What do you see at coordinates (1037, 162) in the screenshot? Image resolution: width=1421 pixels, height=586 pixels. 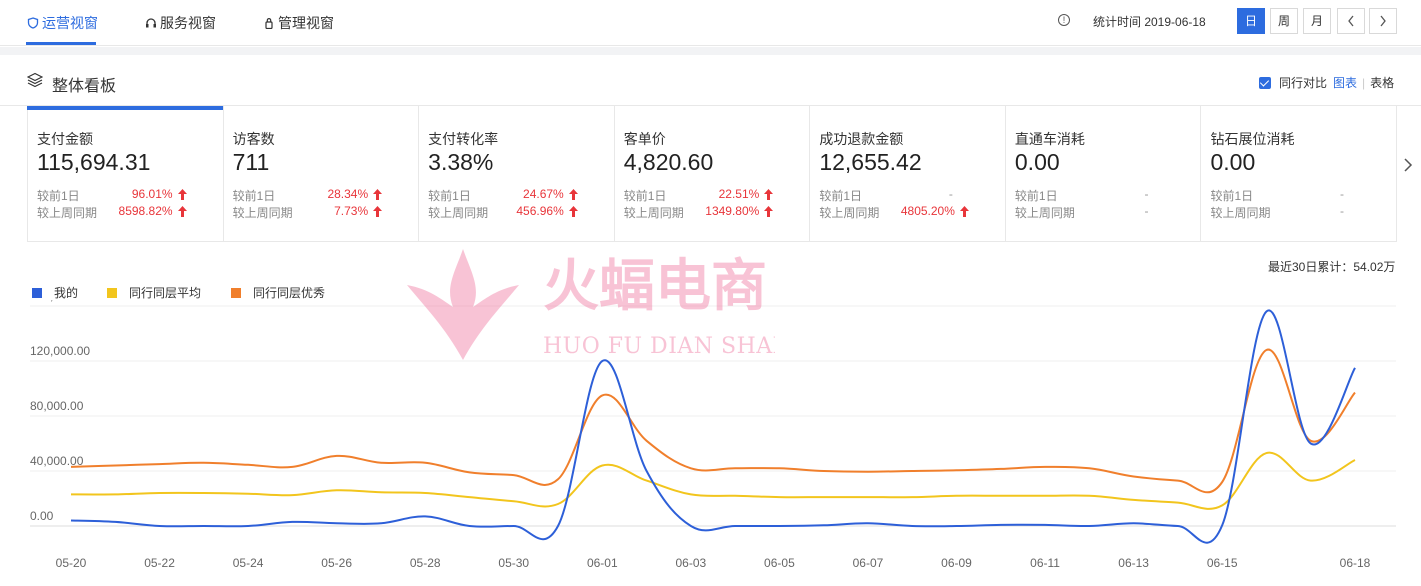 I see `metric-value: 0.00` at bounding box center [1037, 162].